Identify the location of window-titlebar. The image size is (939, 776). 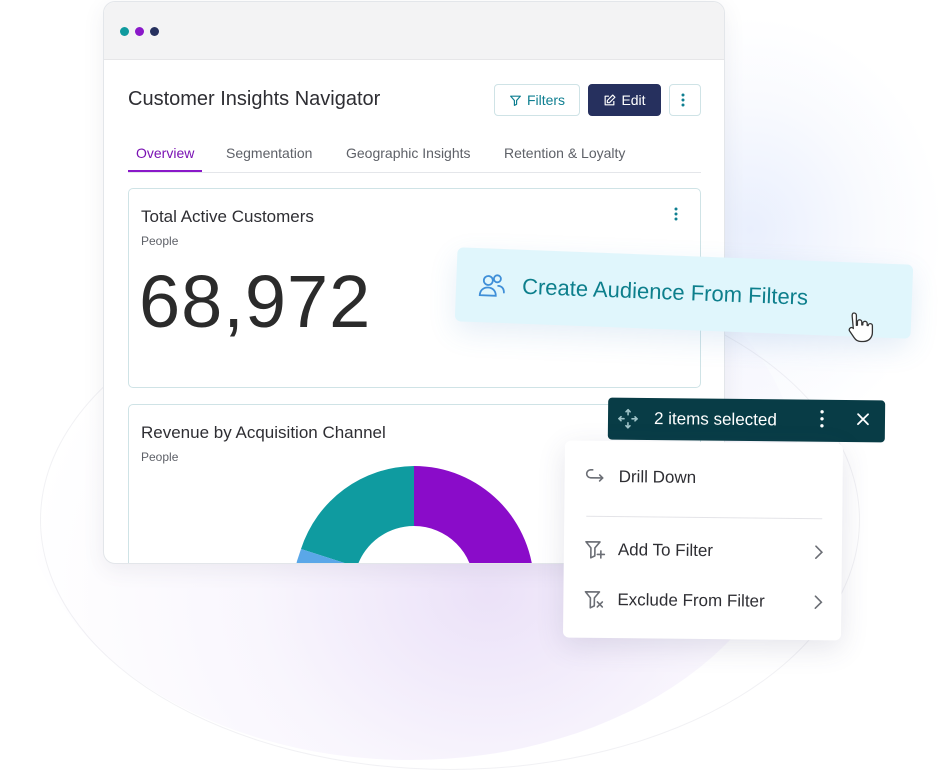
(414, 31).